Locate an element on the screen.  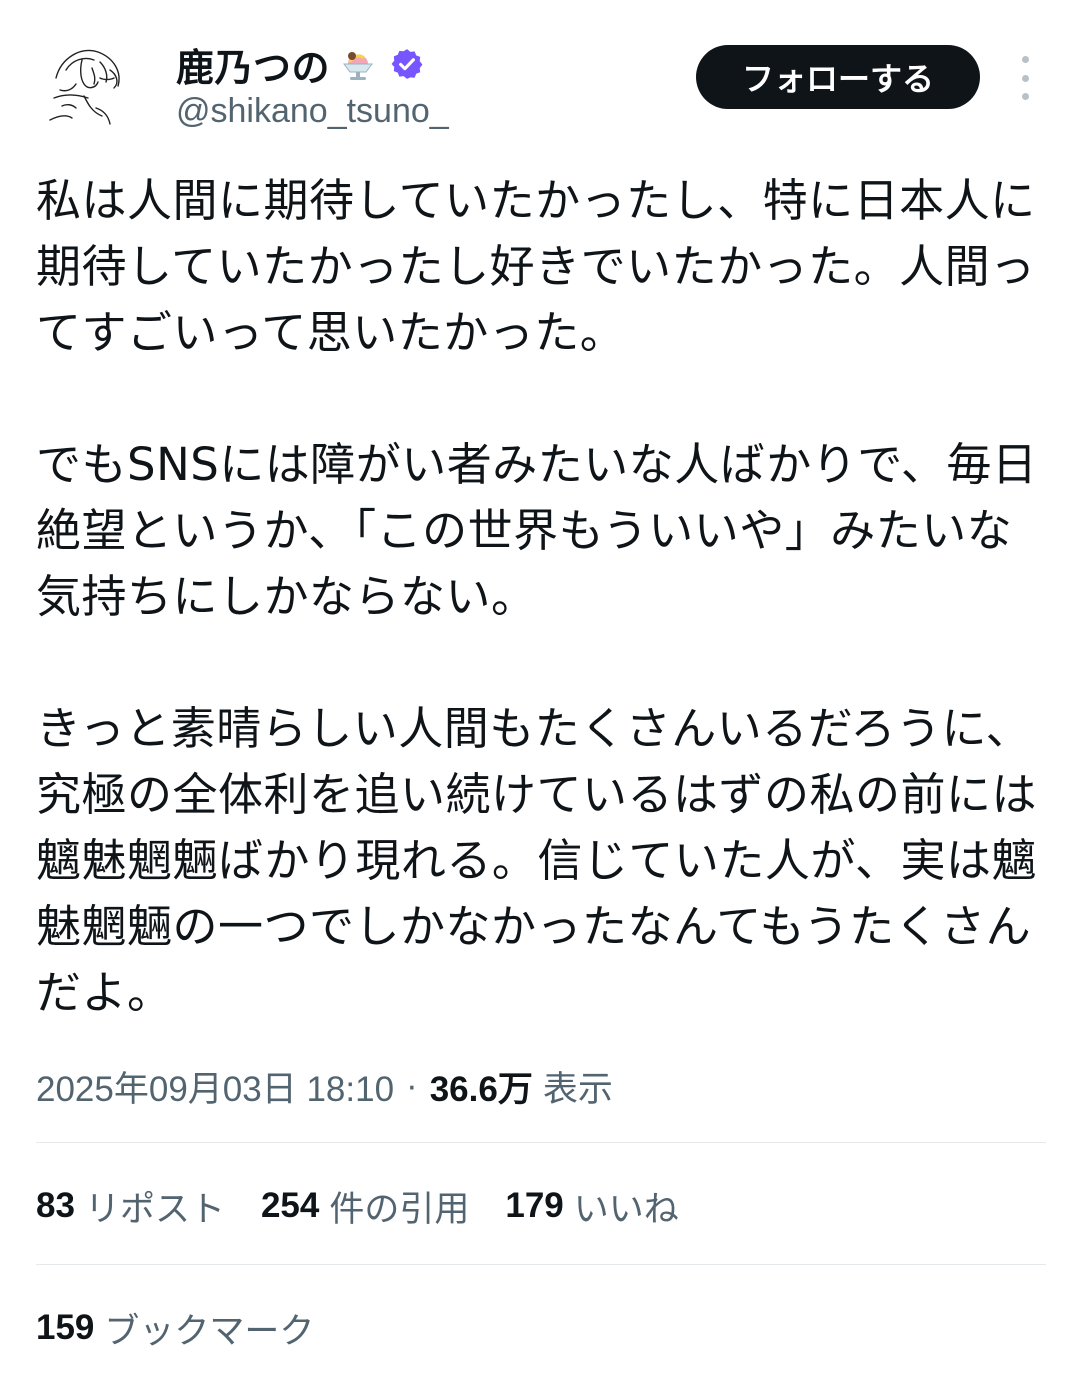
views-count: 36.6万 is located at coordinates (481, 1086).